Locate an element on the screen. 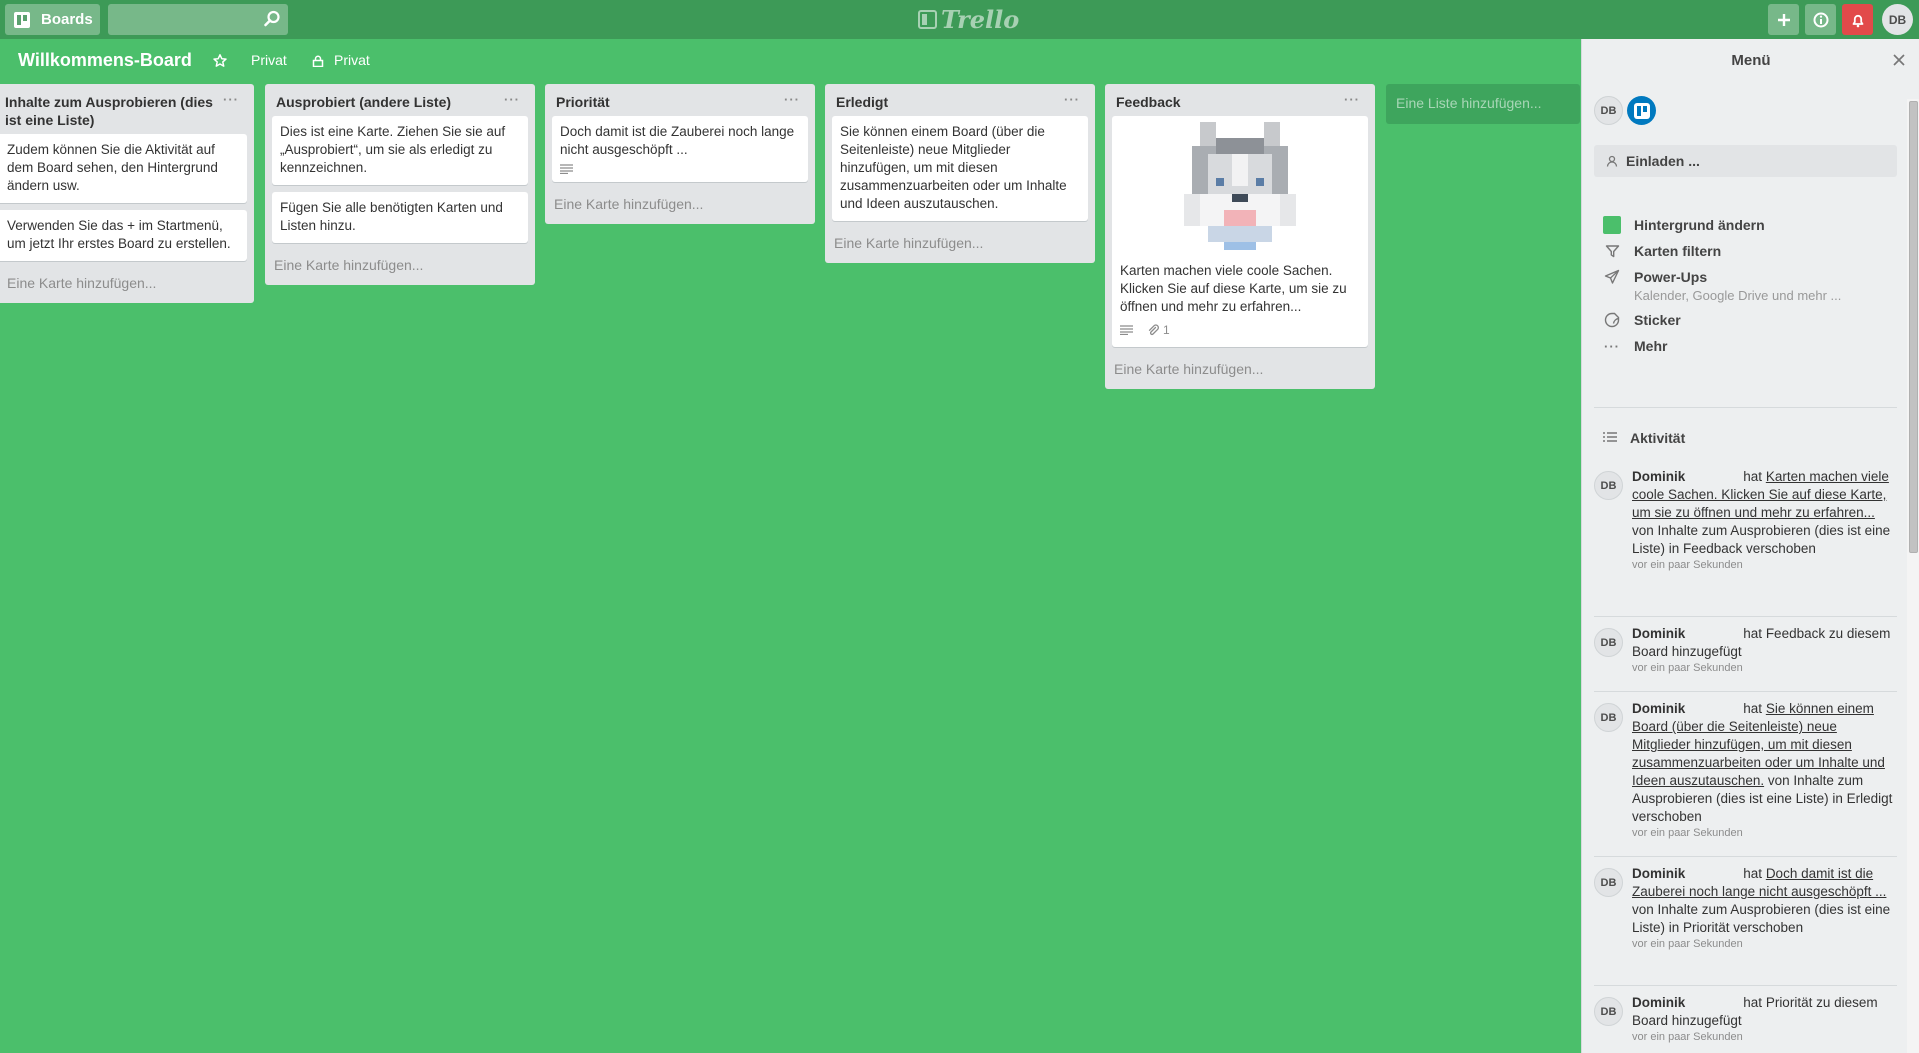 The width and height of the screenshot is (1919, 1053). menu-item-label: Hintergrund ändern is located at coordinates (1699, 225).